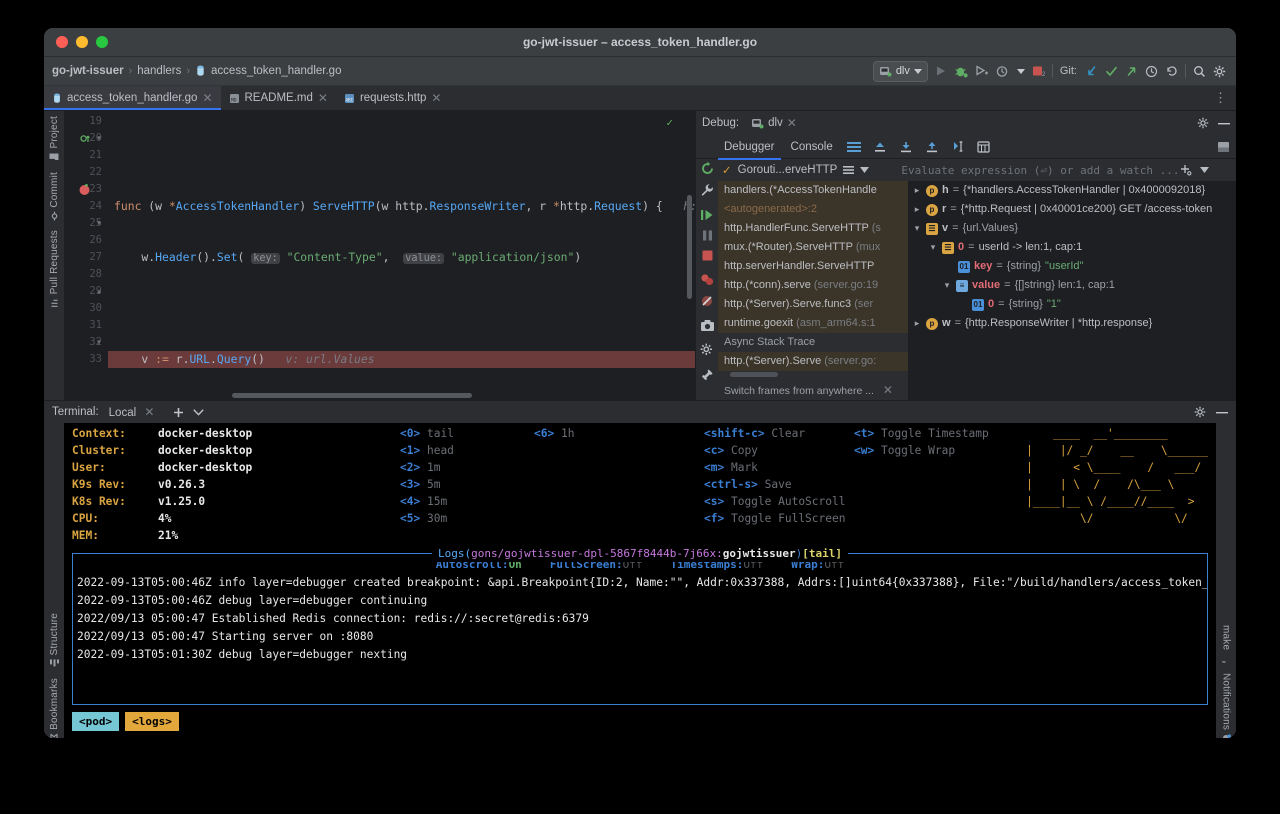  Describe the element at coordinates (880, 147) in the screenshot. I see `step-out-icon` at that location.